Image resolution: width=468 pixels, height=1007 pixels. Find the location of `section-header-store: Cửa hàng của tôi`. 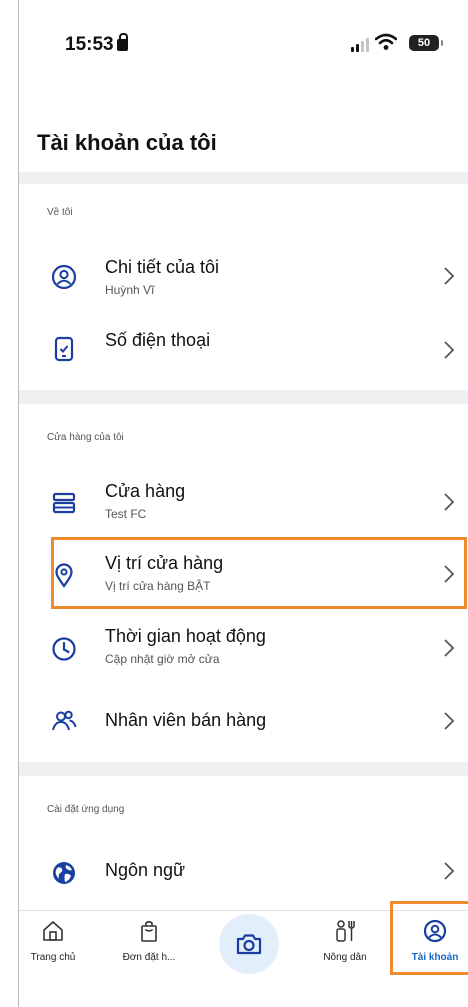

section-header-store: Cửa hàng của tôi is located at coordinates (85, 437).